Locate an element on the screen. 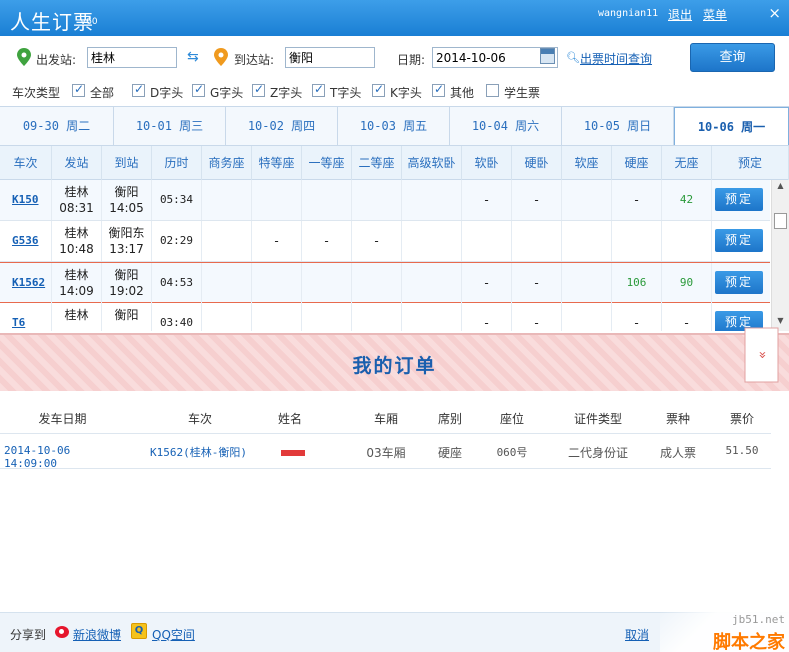 The height and width of the screenshot is (652, 789). column-header: 发站 is located at coordinates (77, 163).